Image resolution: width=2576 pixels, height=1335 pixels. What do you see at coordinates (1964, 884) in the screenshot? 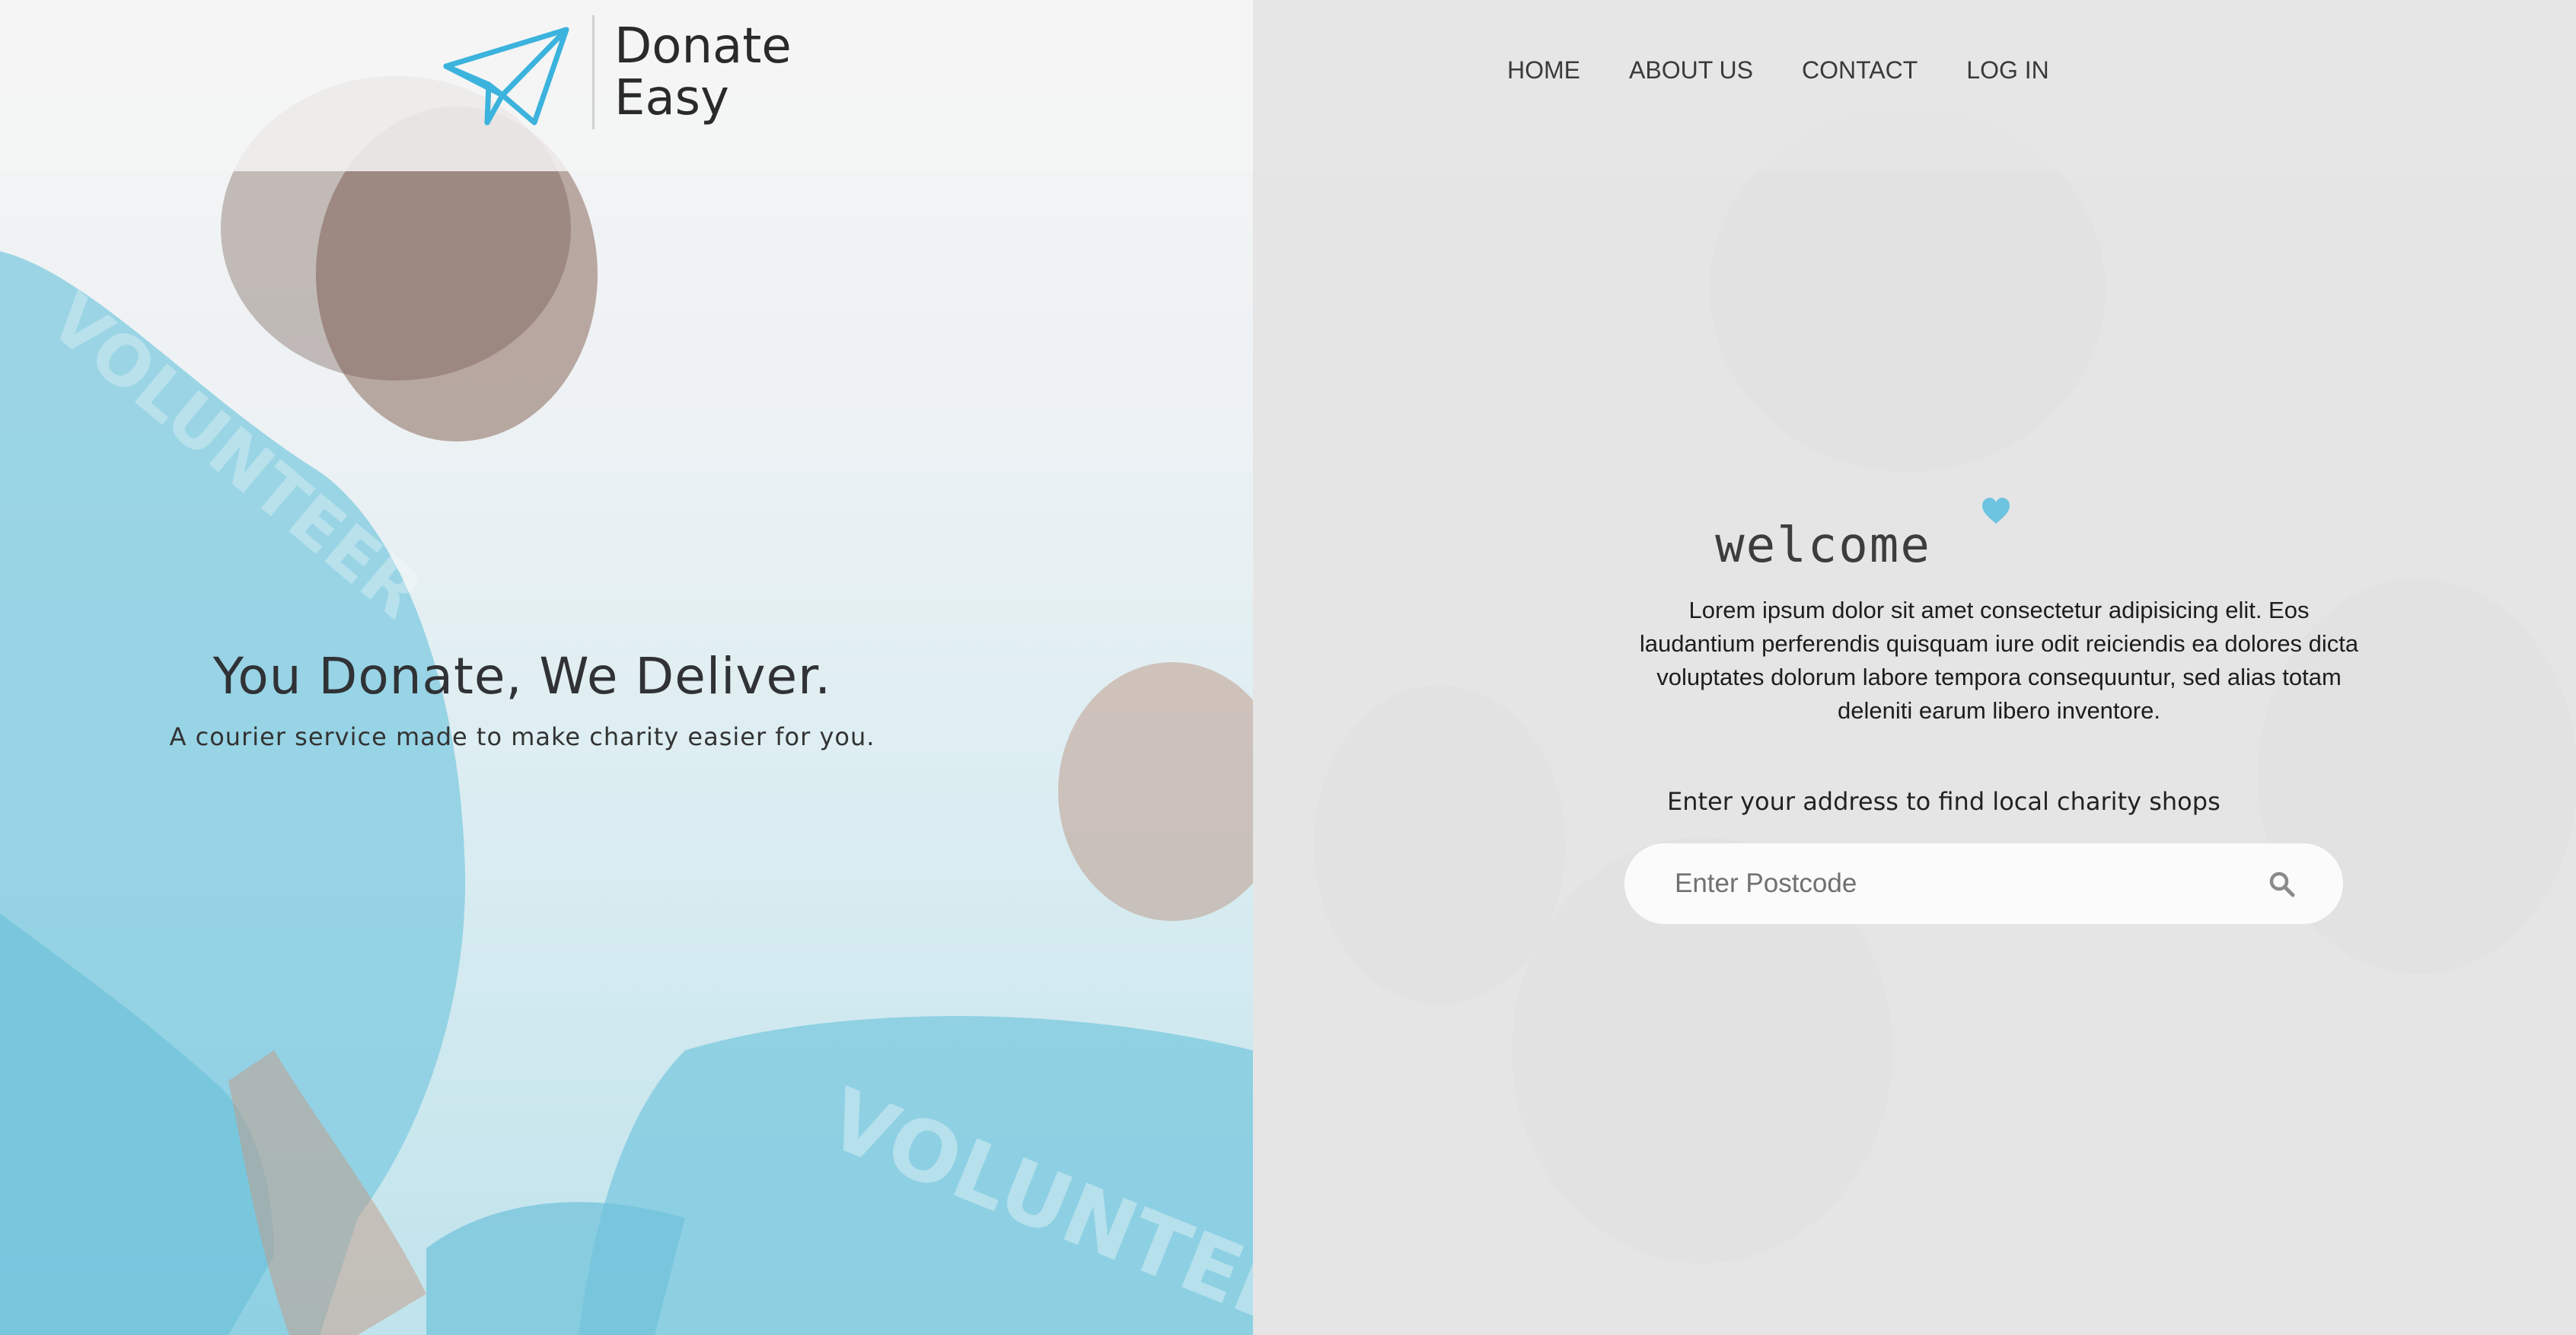
I see `postcode-input` at bounding box center [1964, 884].